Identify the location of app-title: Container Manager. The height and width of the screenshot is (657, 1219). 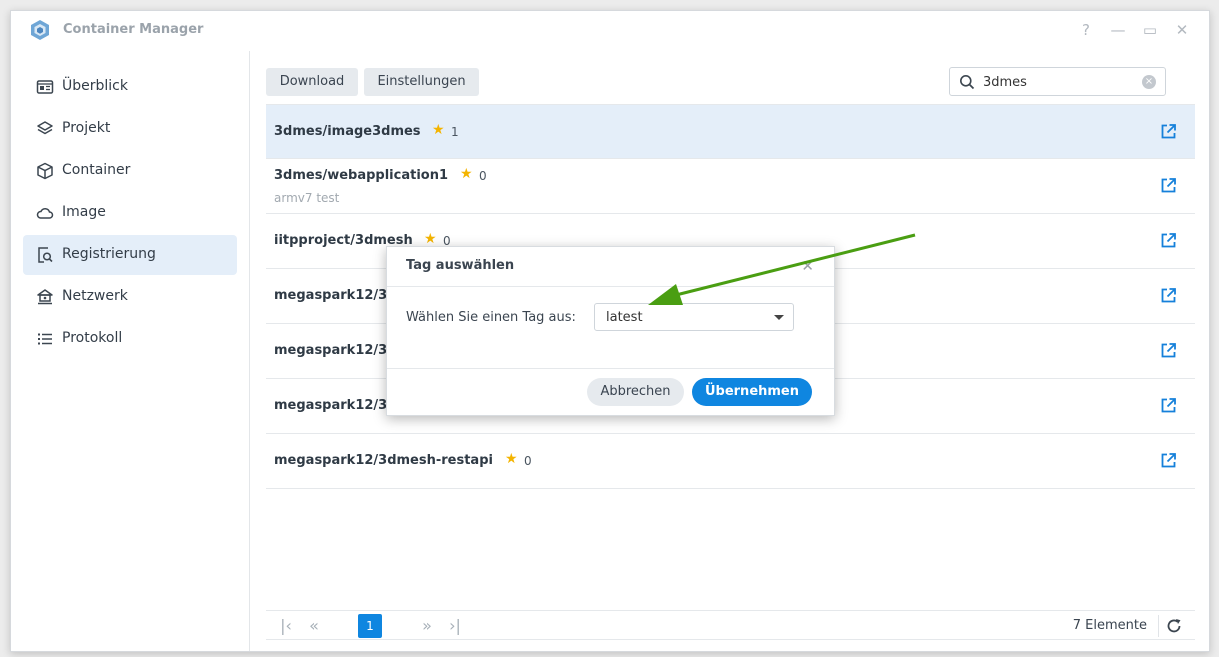
(133, 29).